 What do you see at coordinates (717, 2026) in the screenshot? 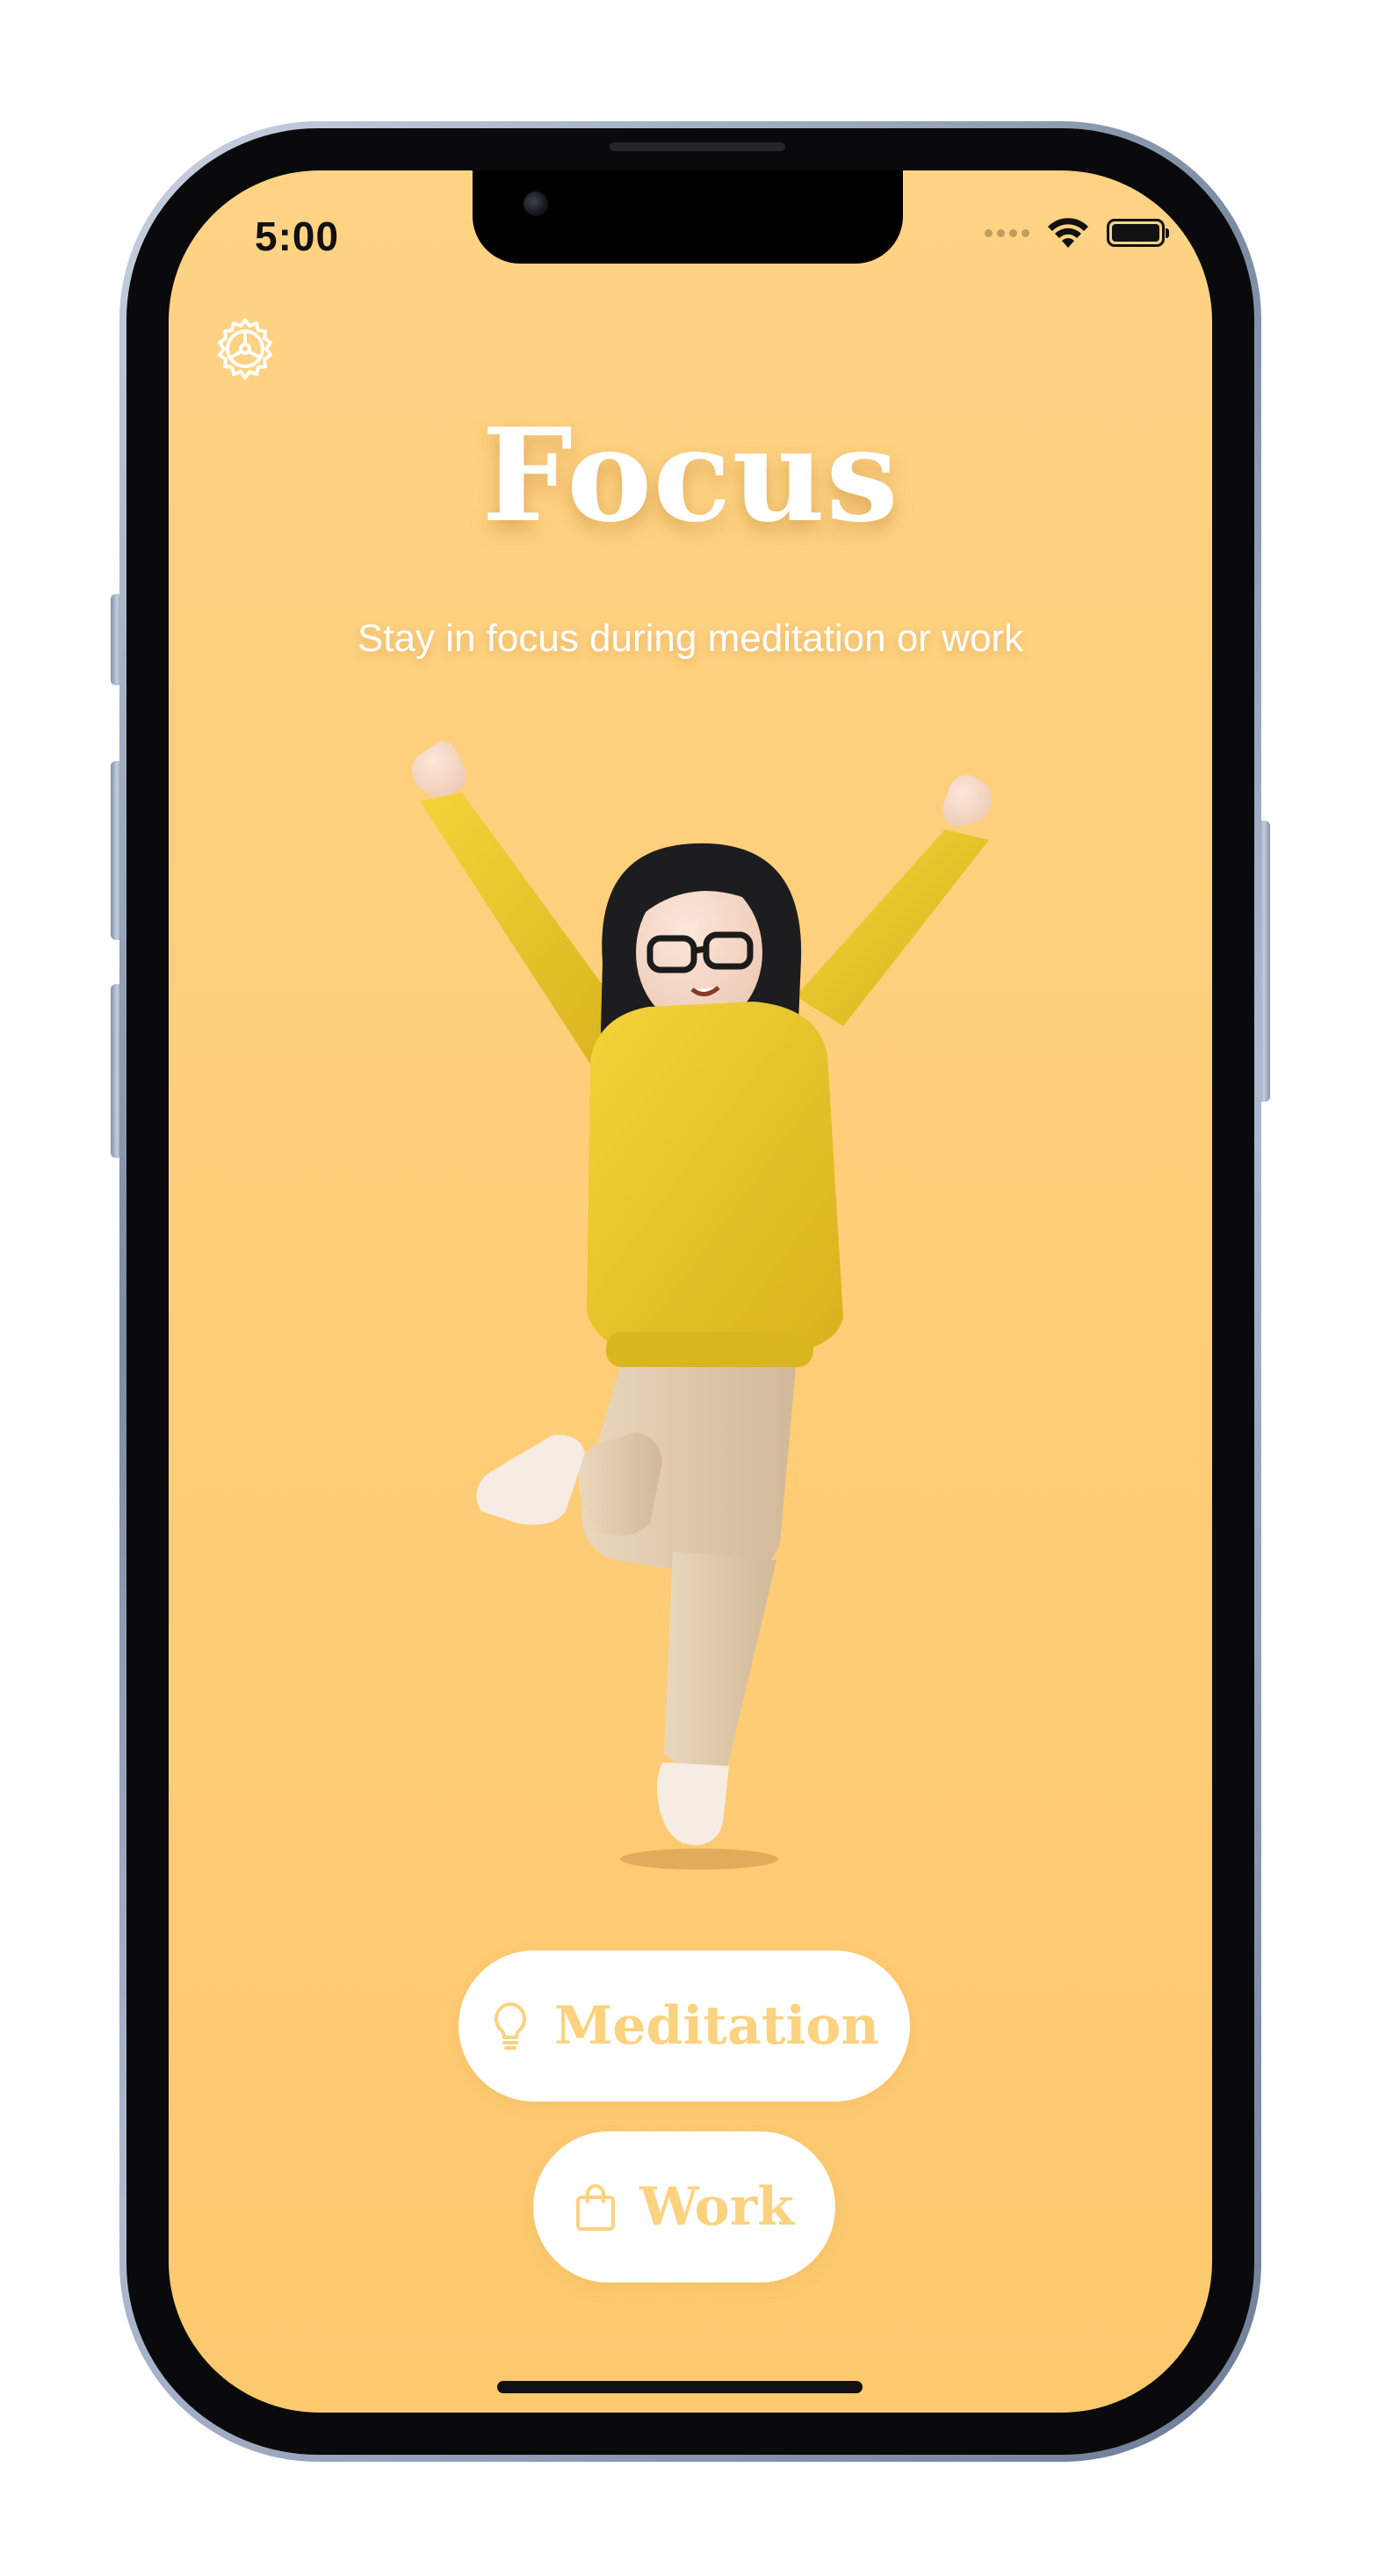
I see `meditation-label: Meditation` at bounding box center [717, 2026].